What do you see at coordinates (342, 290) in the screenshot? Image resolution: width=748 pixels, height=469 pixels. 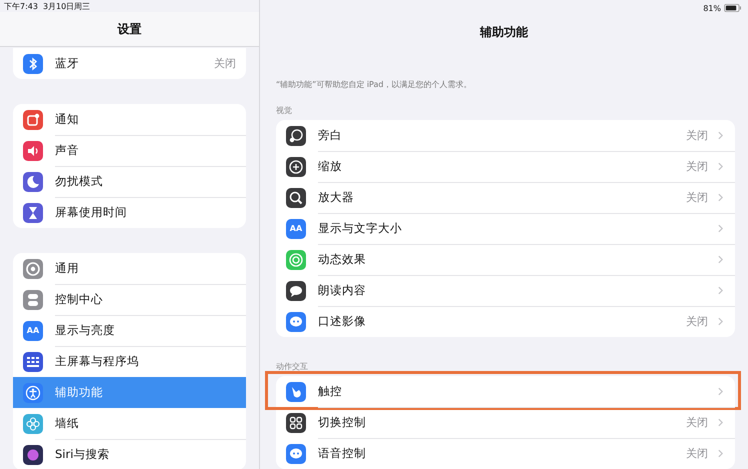 I see `settings-row-label: 朗读内容` at bounding box center [342, 290].